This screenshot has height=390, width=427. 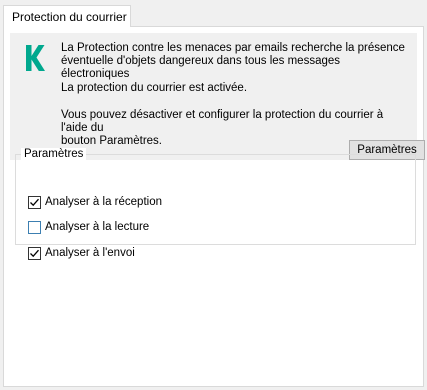 I want to click on tab-mail-protection: Protection du courrier, so click(x=67, y=16).